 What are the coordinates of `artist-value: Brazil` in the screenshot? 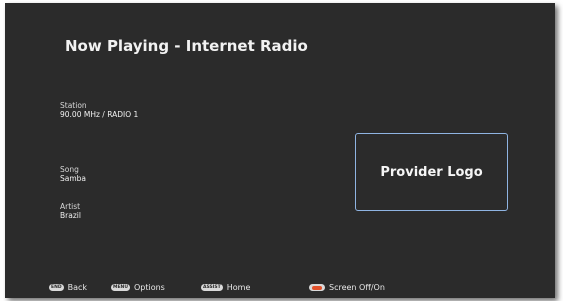 It's located at (70, 215).